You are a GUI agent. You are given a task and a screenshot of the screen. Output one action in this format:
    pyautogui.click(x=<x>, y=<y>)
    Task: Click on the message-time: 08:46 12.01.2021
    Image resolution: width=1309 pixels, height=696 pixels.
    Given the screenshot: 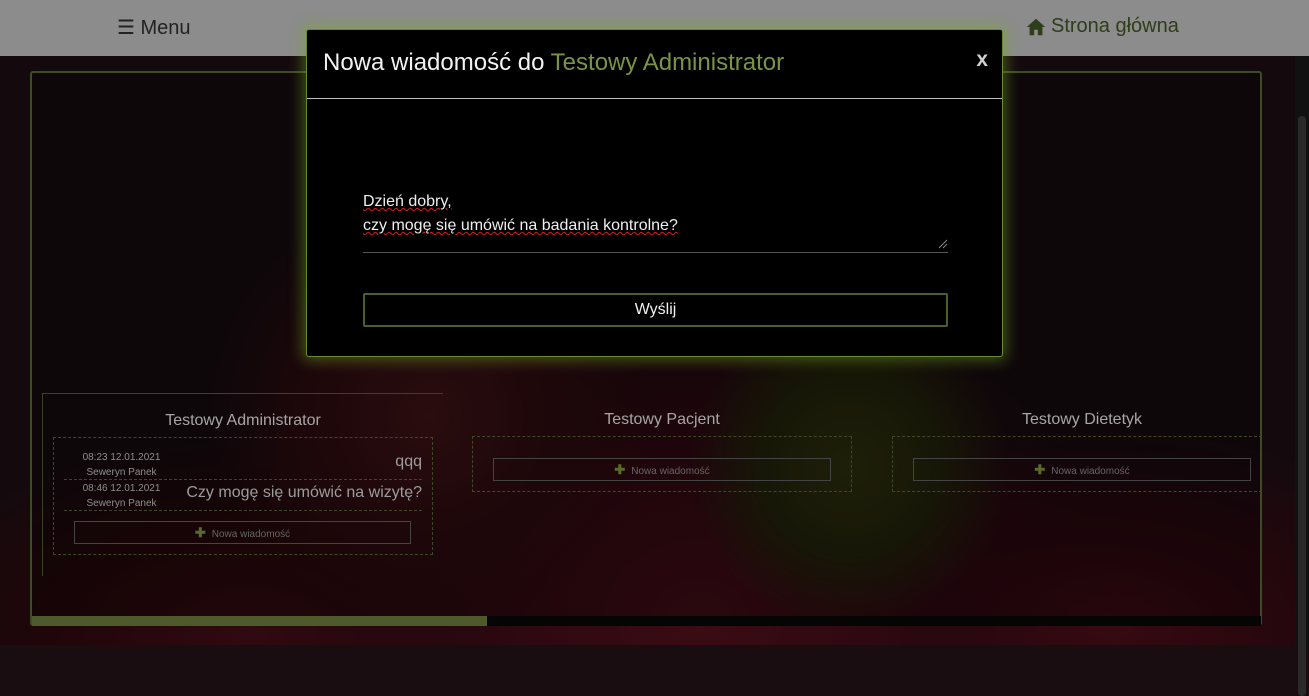 What is the action you would take?
    pyautogui.click(x=121, y=488)
    